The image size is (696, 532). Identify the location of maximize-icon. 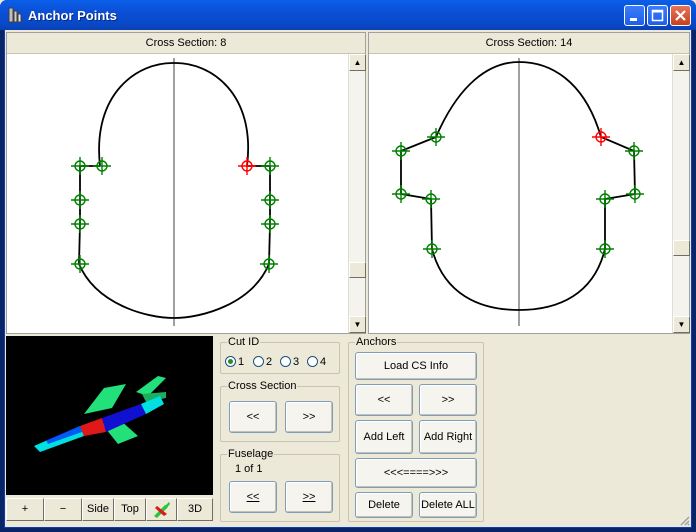
(657, 15).